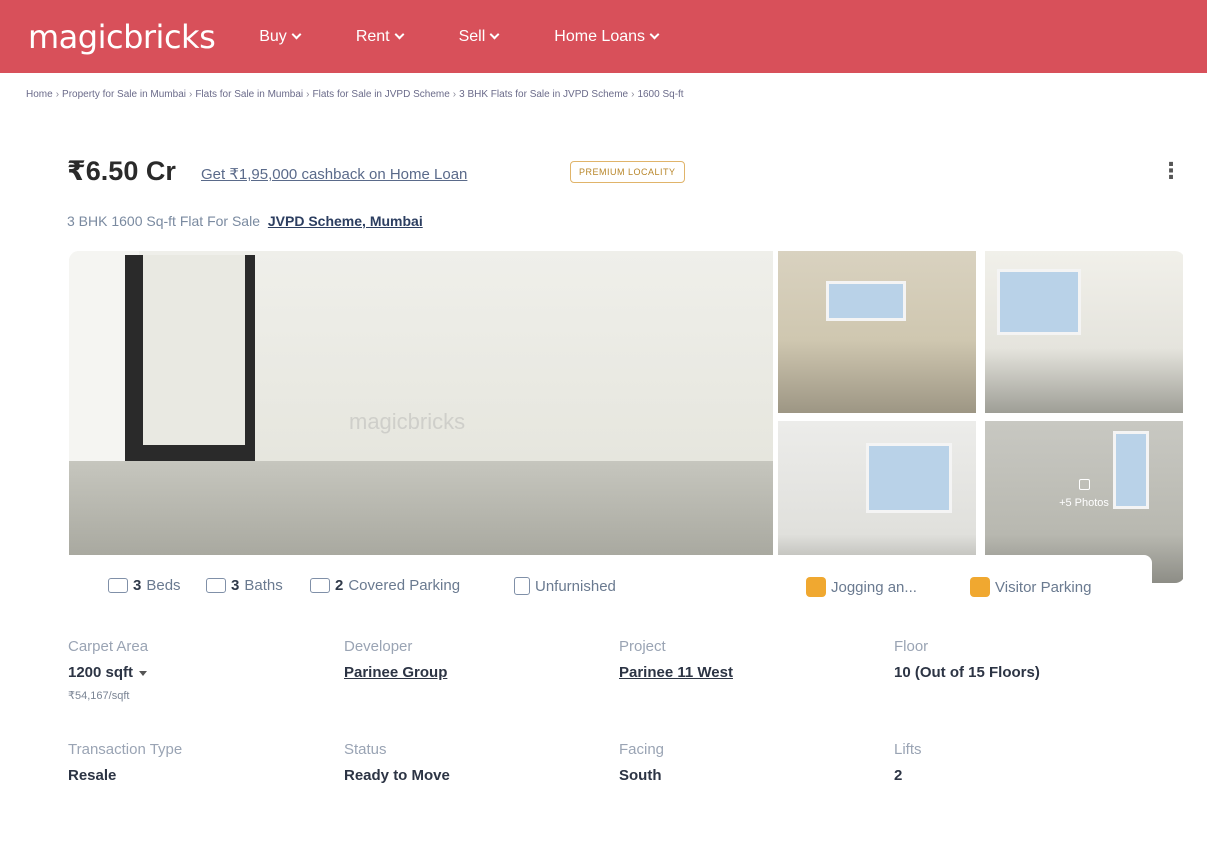 This screenshot has height=867, width=1207. I want to click on baths-label: Baths, so click(263, 585).